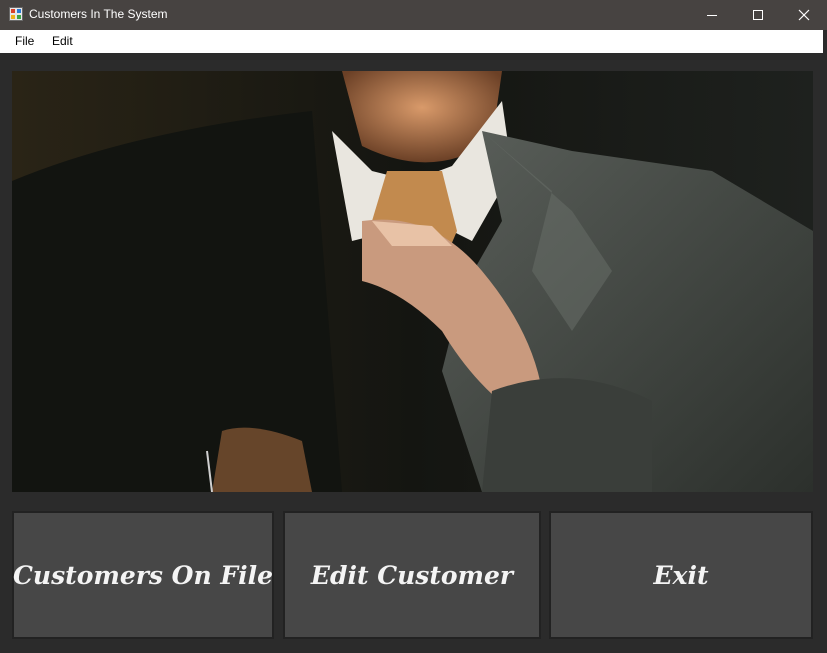 The width and height of the screenshot is (827, 653). I want to click on menu-edit: Edit, so click(62, 41).